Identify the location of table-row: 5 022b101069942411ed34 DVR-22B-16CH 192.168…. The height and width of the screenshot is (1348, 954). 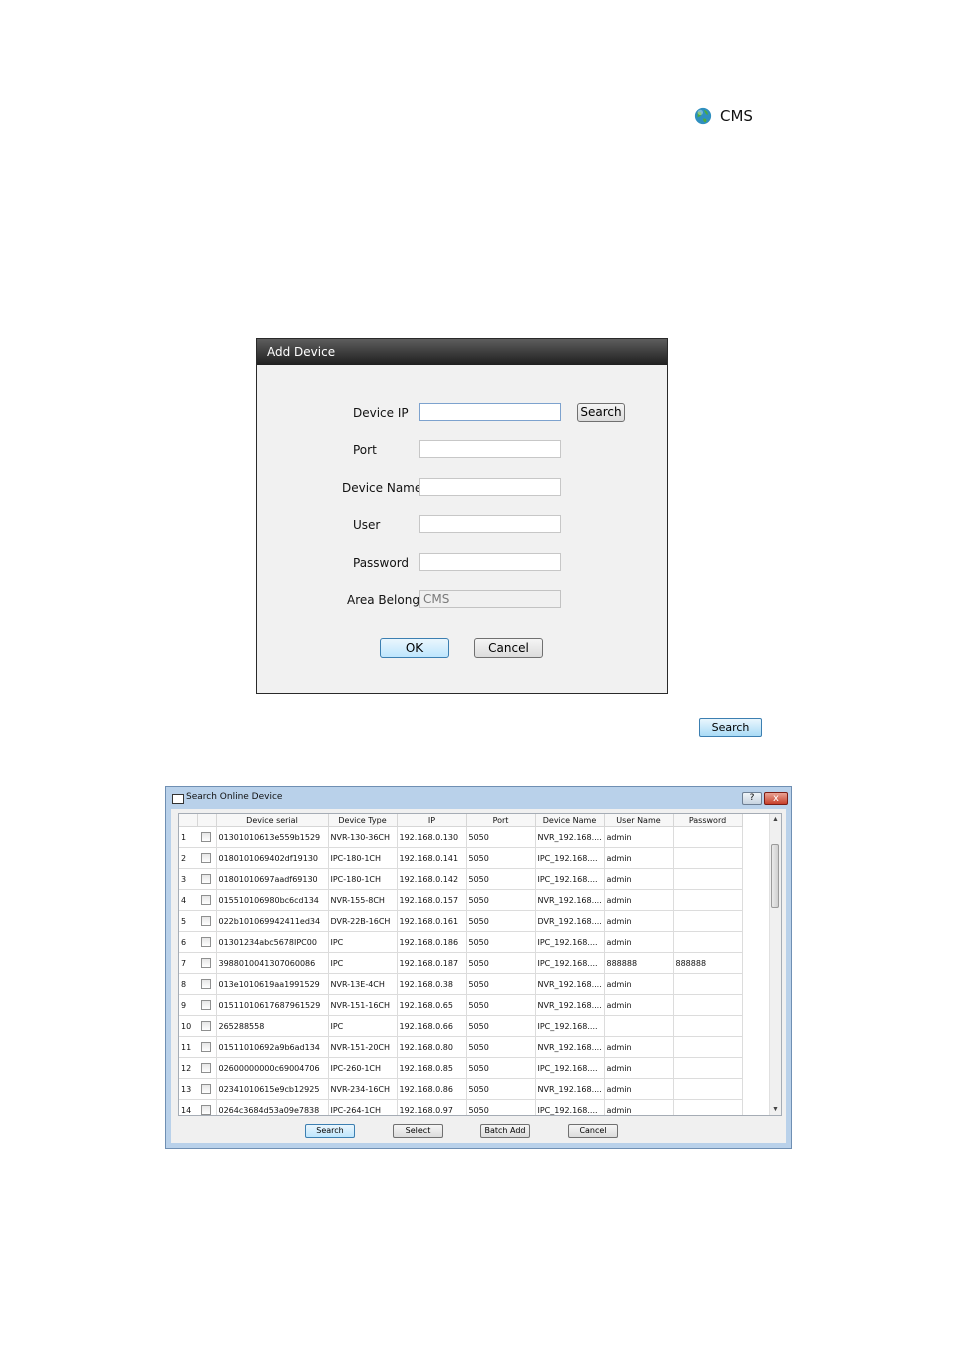
(461, 921).